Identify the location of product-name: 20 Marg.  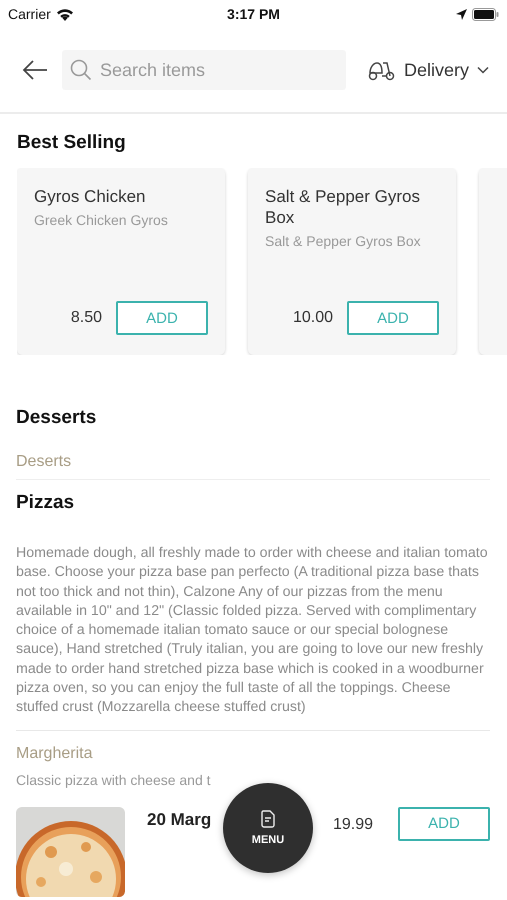
(179, 820).